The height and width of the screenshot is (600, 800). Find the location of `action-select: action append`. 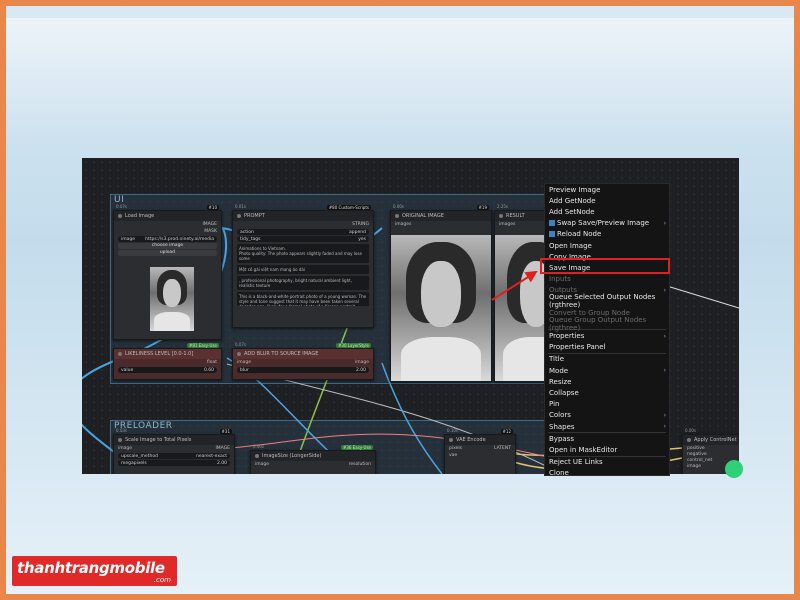

action-select: action append is located at coordinates (303, 232).